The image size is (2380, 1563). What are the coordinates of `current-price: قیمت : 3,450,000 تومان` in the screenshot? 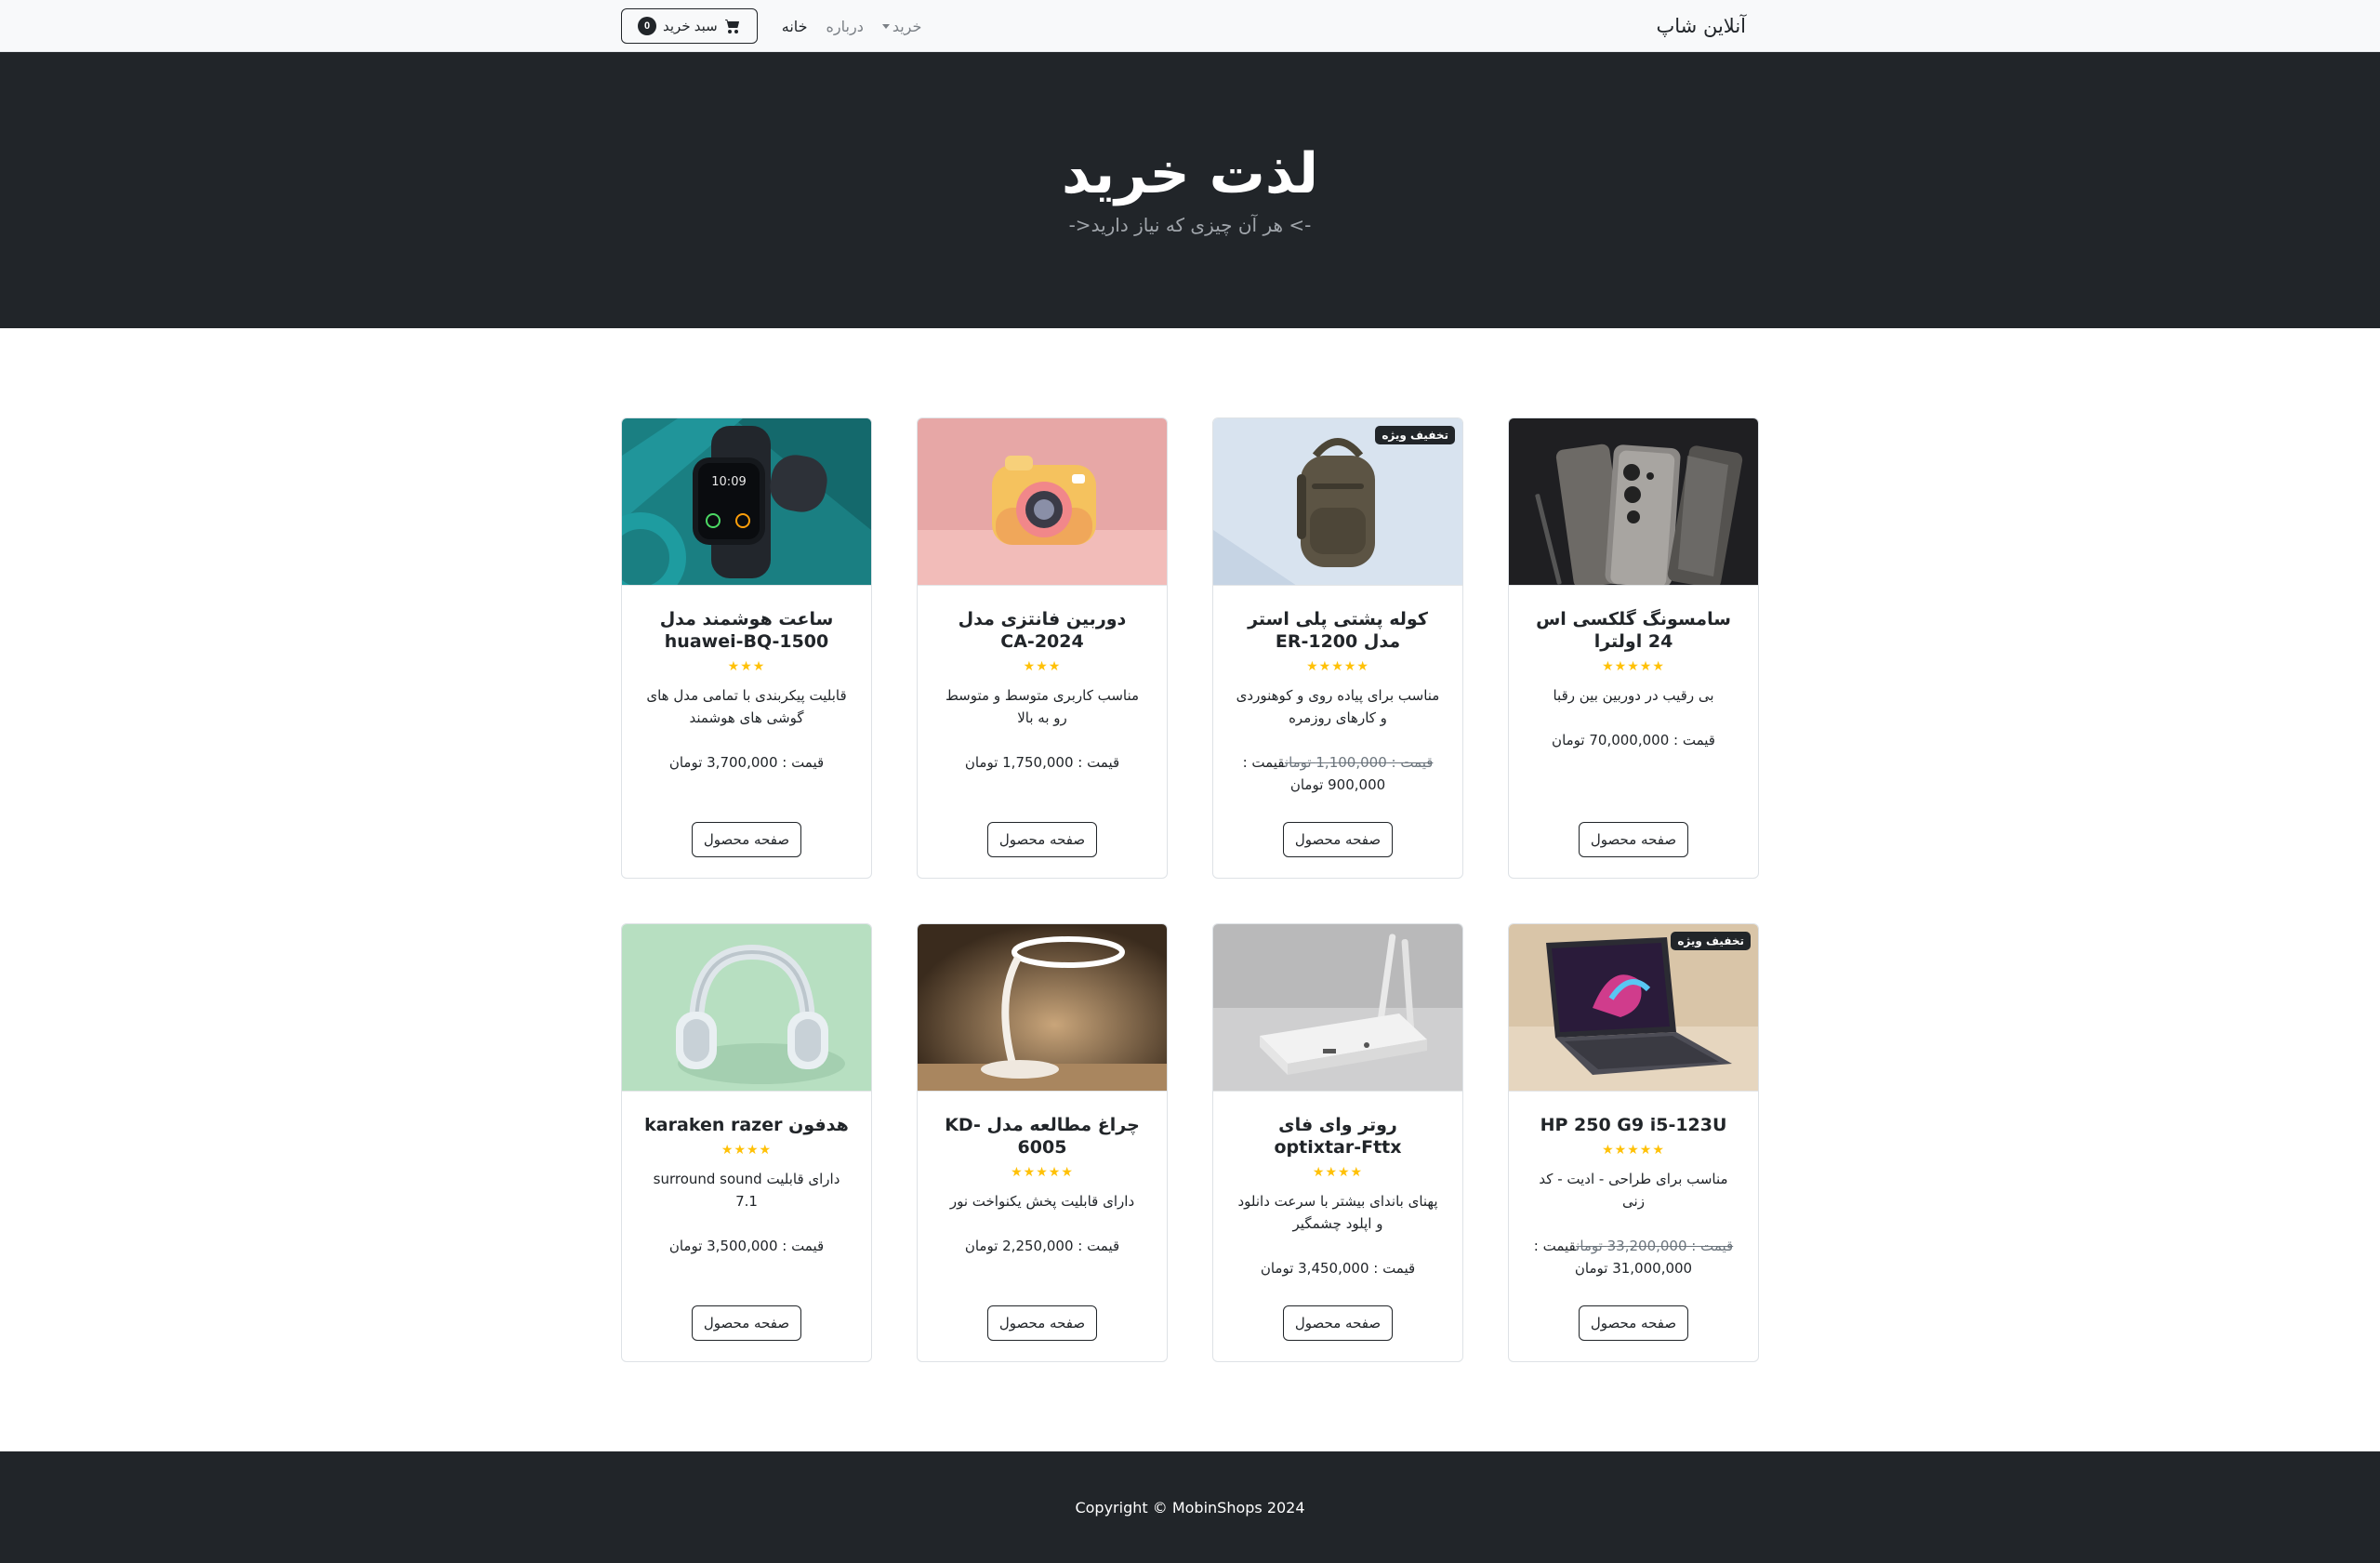 It's located at (1338, 1269).